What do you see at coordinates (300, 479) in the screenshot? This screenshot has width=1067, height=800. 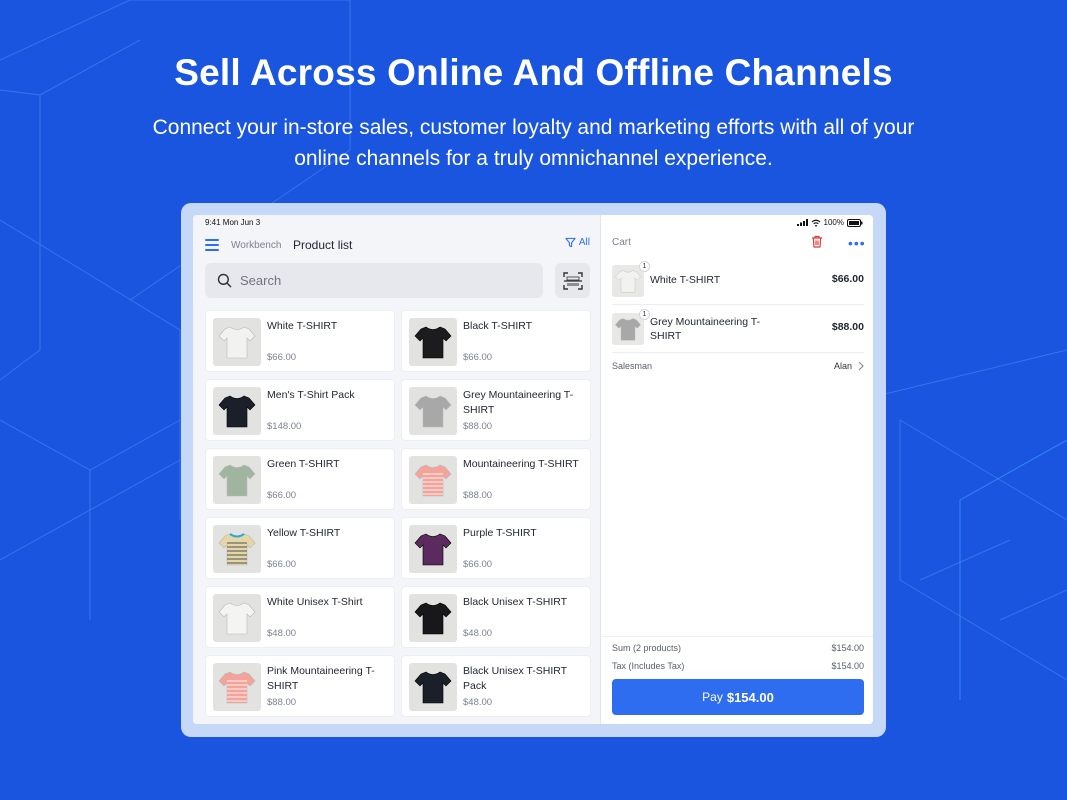 I see `product-card: Green T-SHIRT $66.00` at bounding box center [300, 479].